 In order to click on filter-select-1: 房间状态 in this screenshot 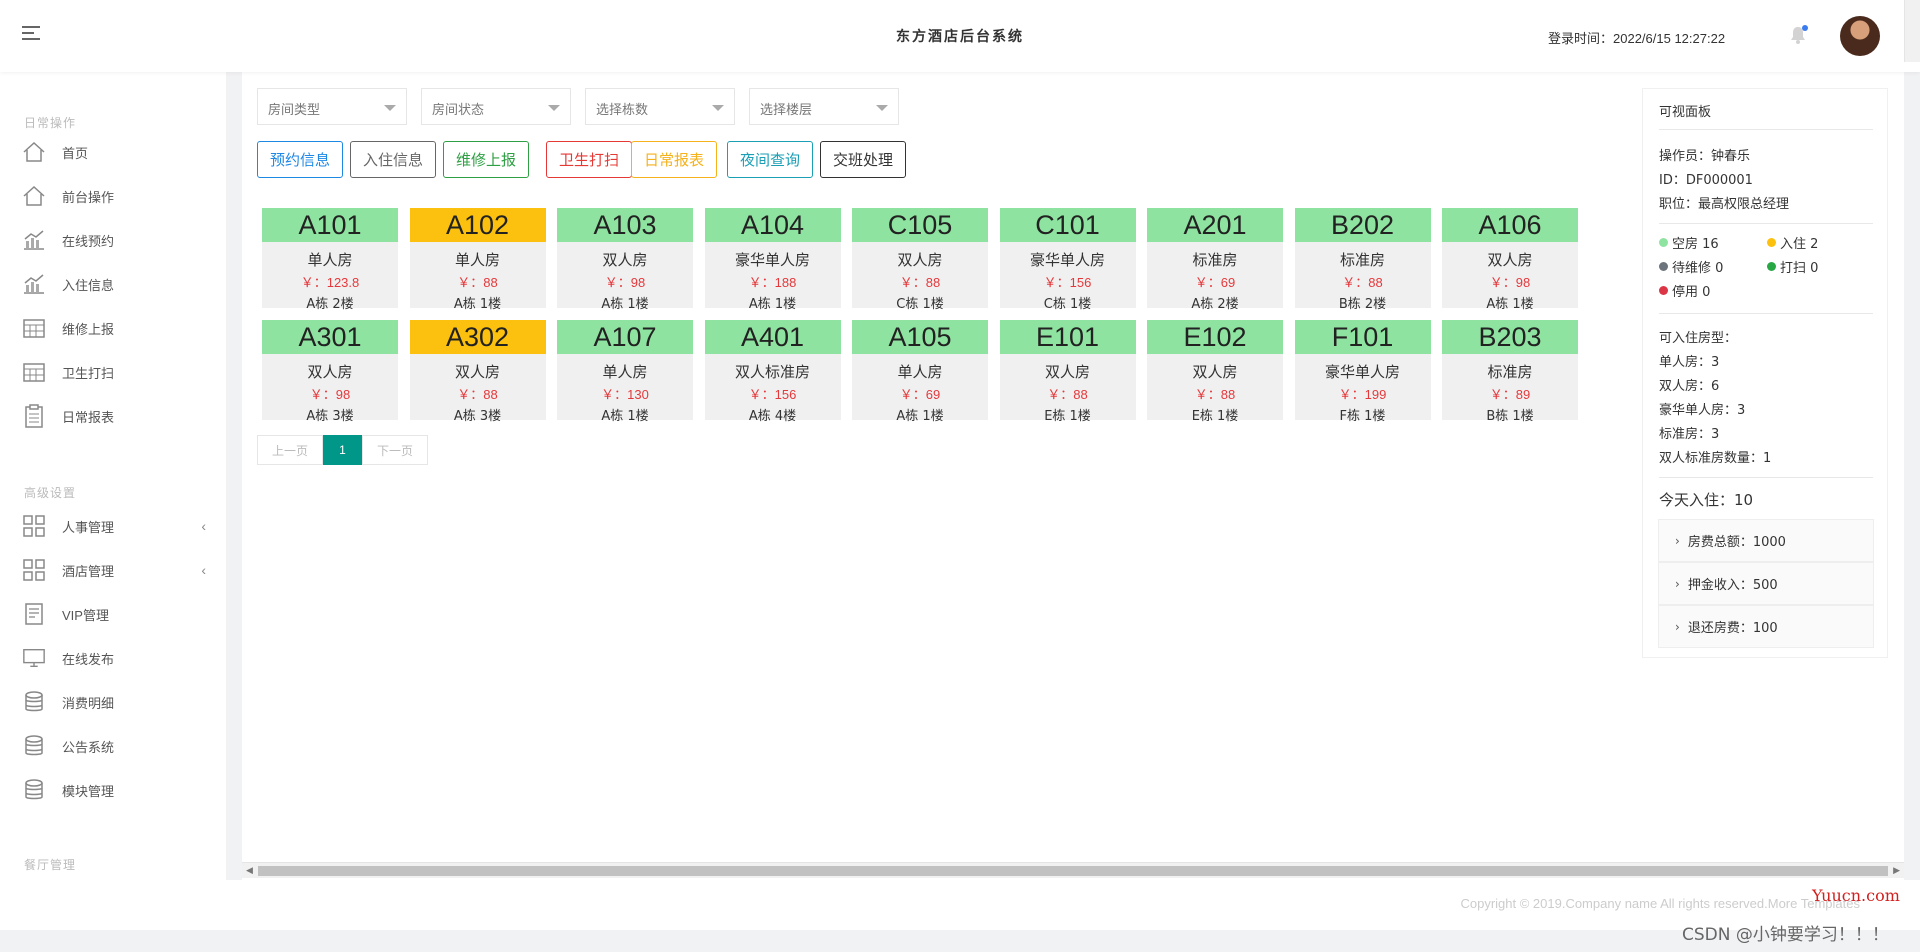, I will do `click(496, 106)`.